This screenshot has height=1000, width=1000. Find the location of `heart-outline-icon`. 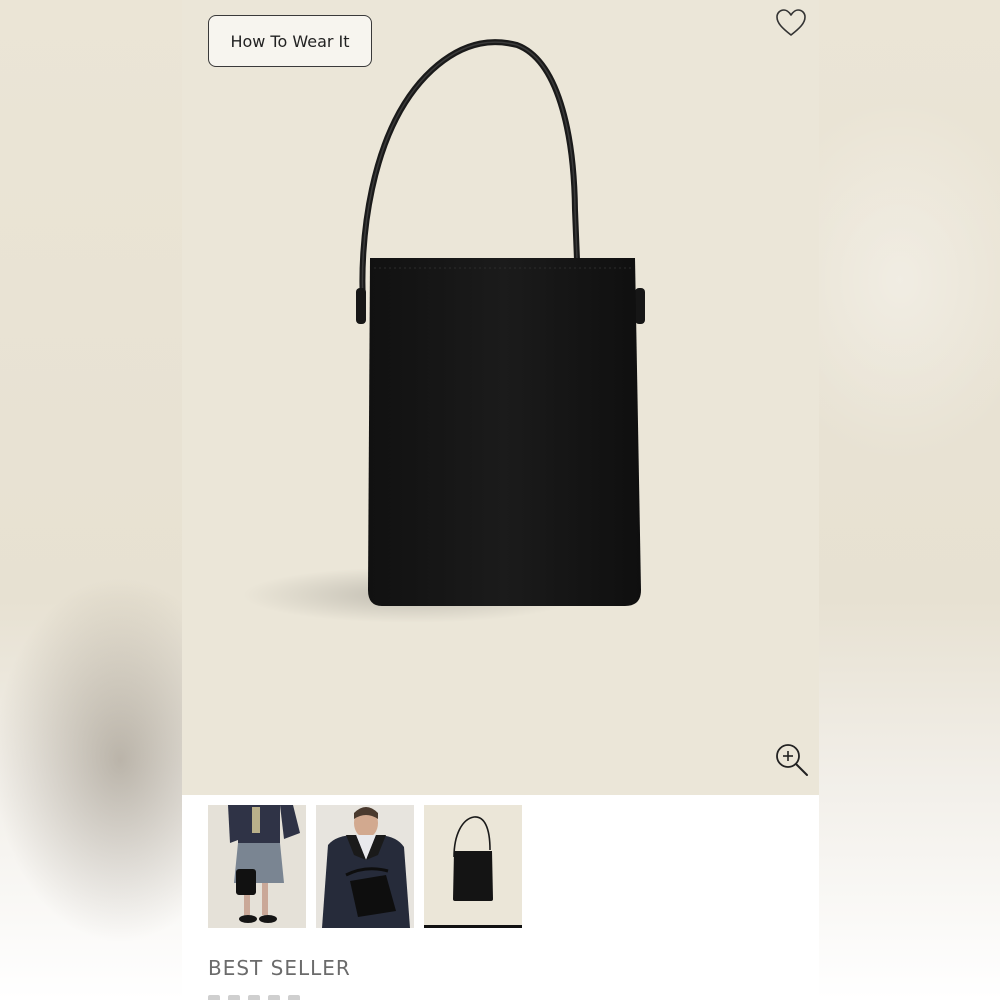

heart-outline-icon is located at coordinates (791, 22).